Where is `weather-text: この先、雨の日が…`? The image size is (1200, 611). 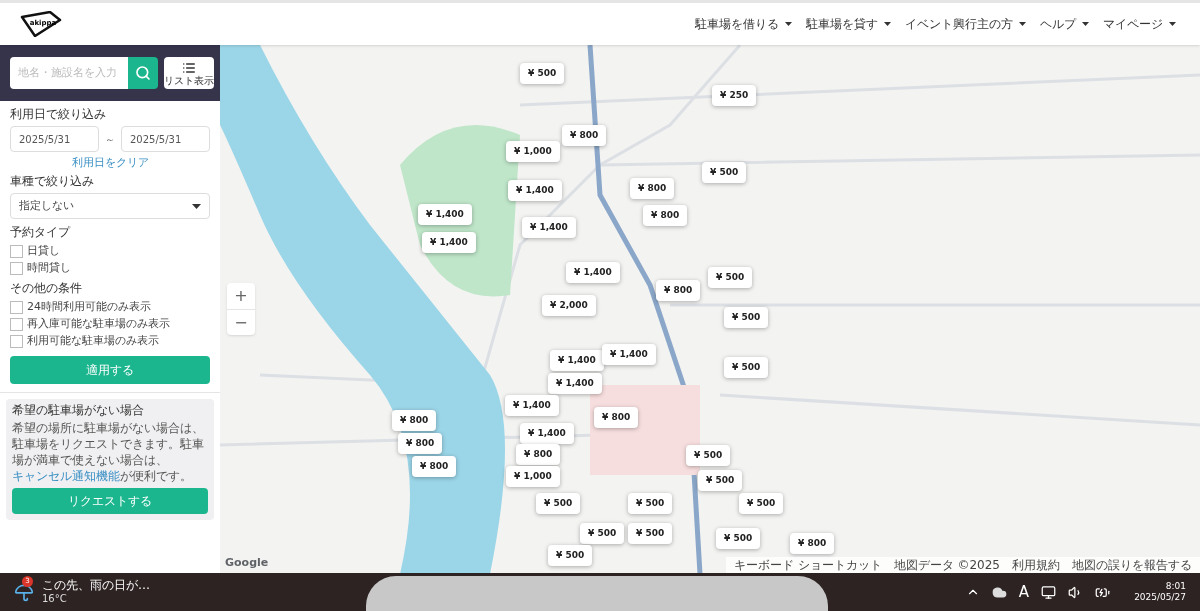 weather-text: この先、雨の日が… is located at coordinates (96, 586).